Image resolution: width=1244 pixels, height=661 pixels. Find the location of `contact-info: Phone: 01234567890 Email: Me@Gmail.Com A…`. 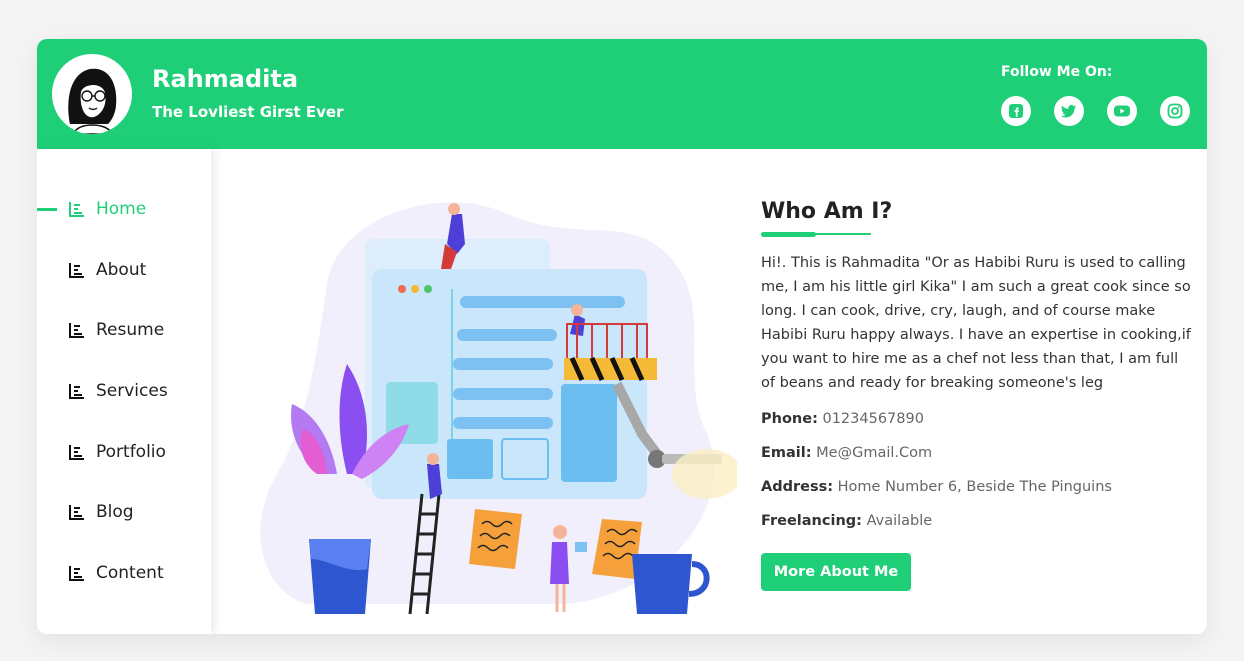

contact-info: Phone: 01234567890 Email: Me@Gmail.Com A… is located at coordinates (976, 479).